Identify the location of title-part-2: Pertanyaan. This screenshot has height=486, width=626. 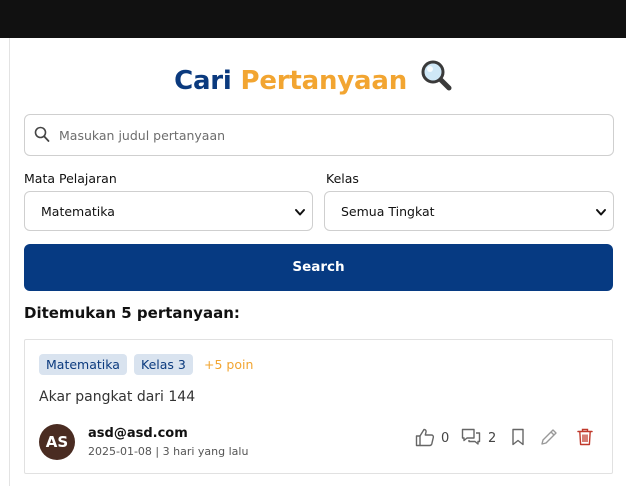
(324, 81).